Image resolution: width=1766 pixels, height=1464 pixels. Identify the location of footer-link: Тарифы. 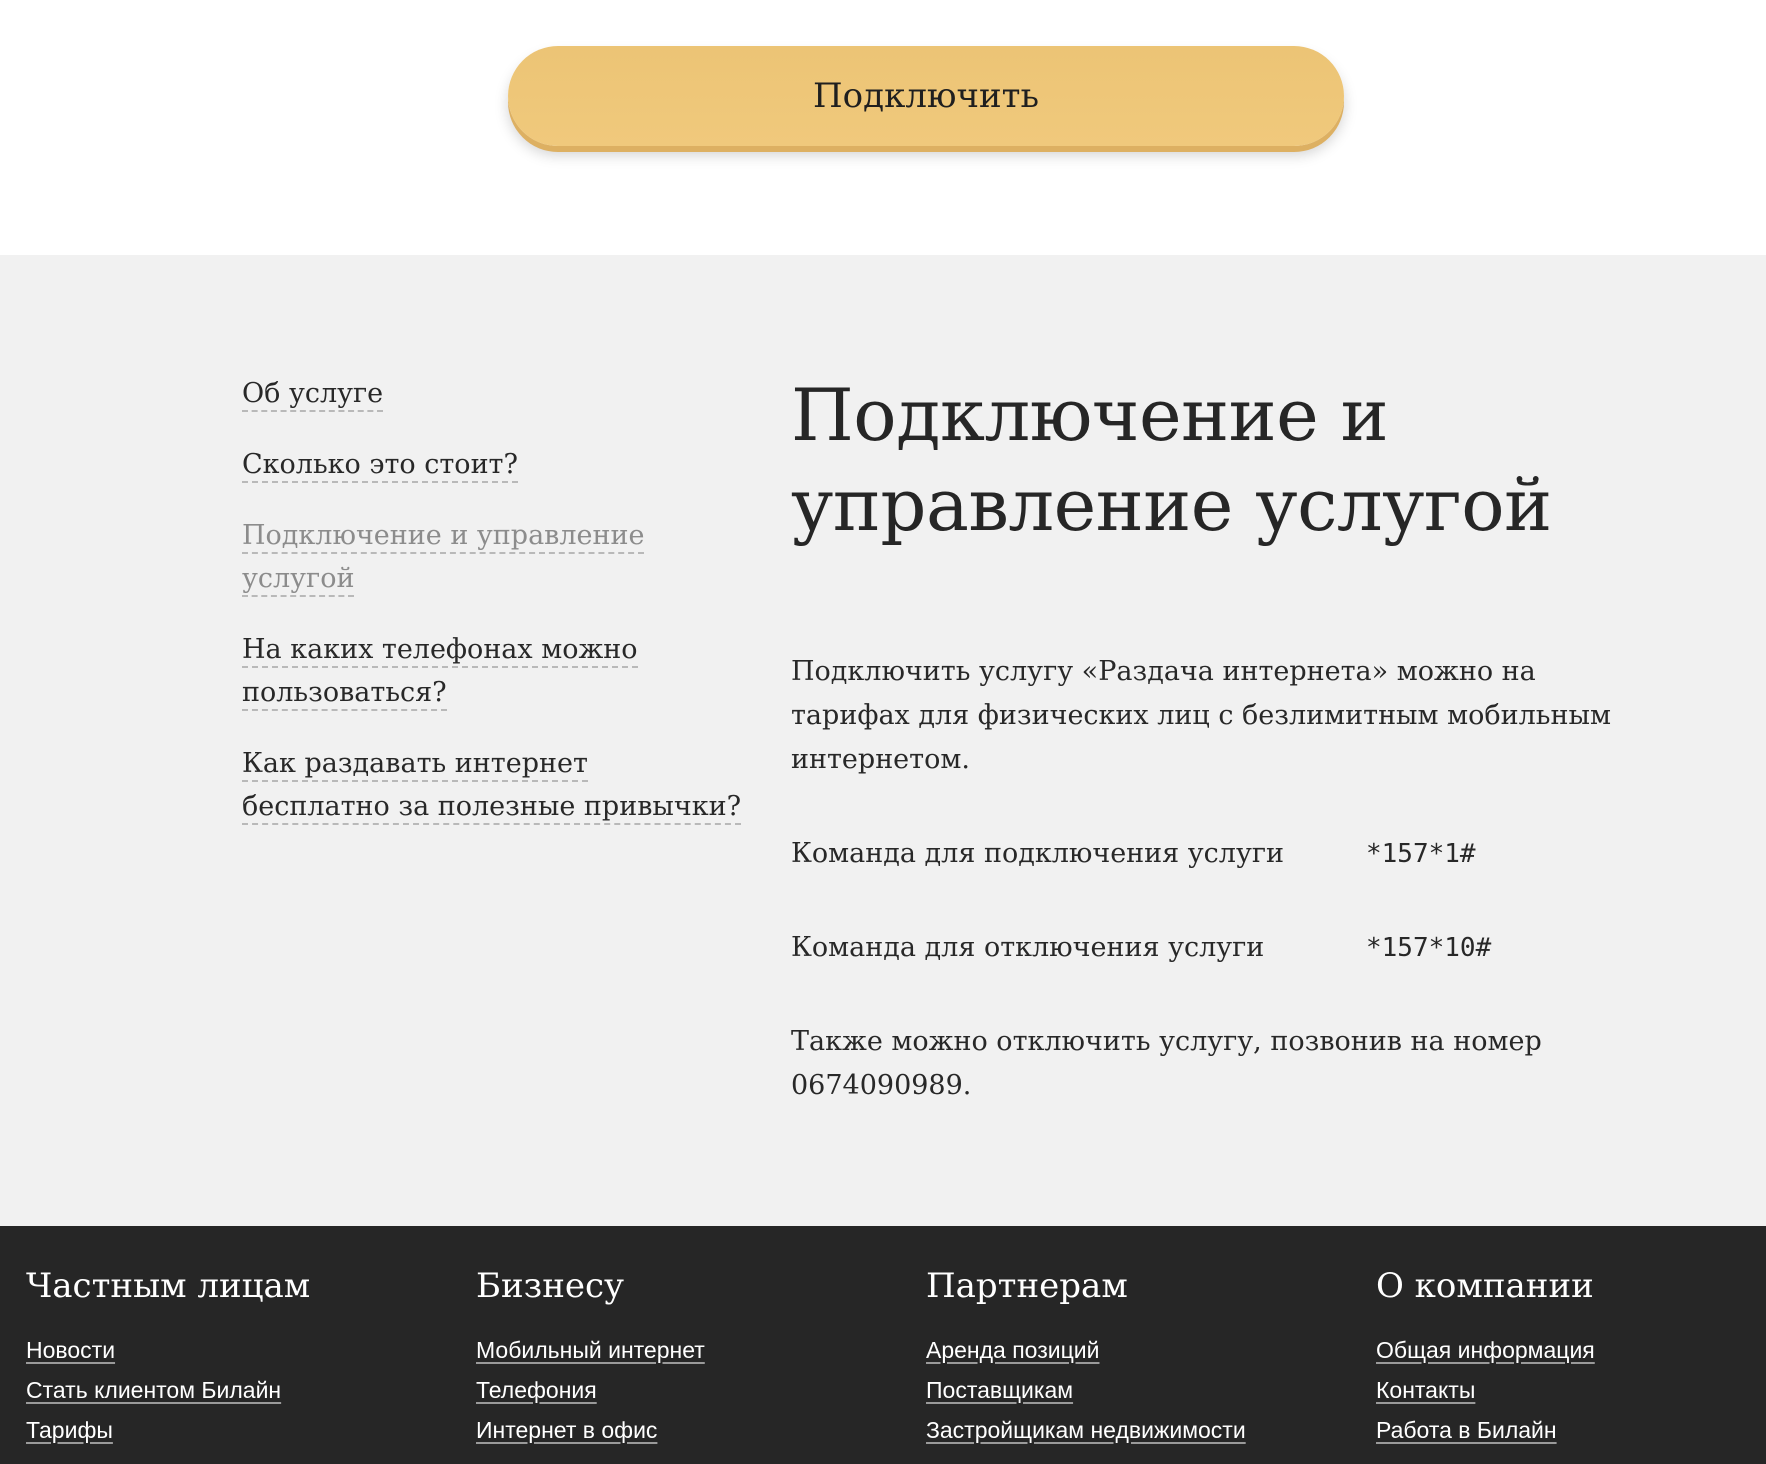
(69, 1430).